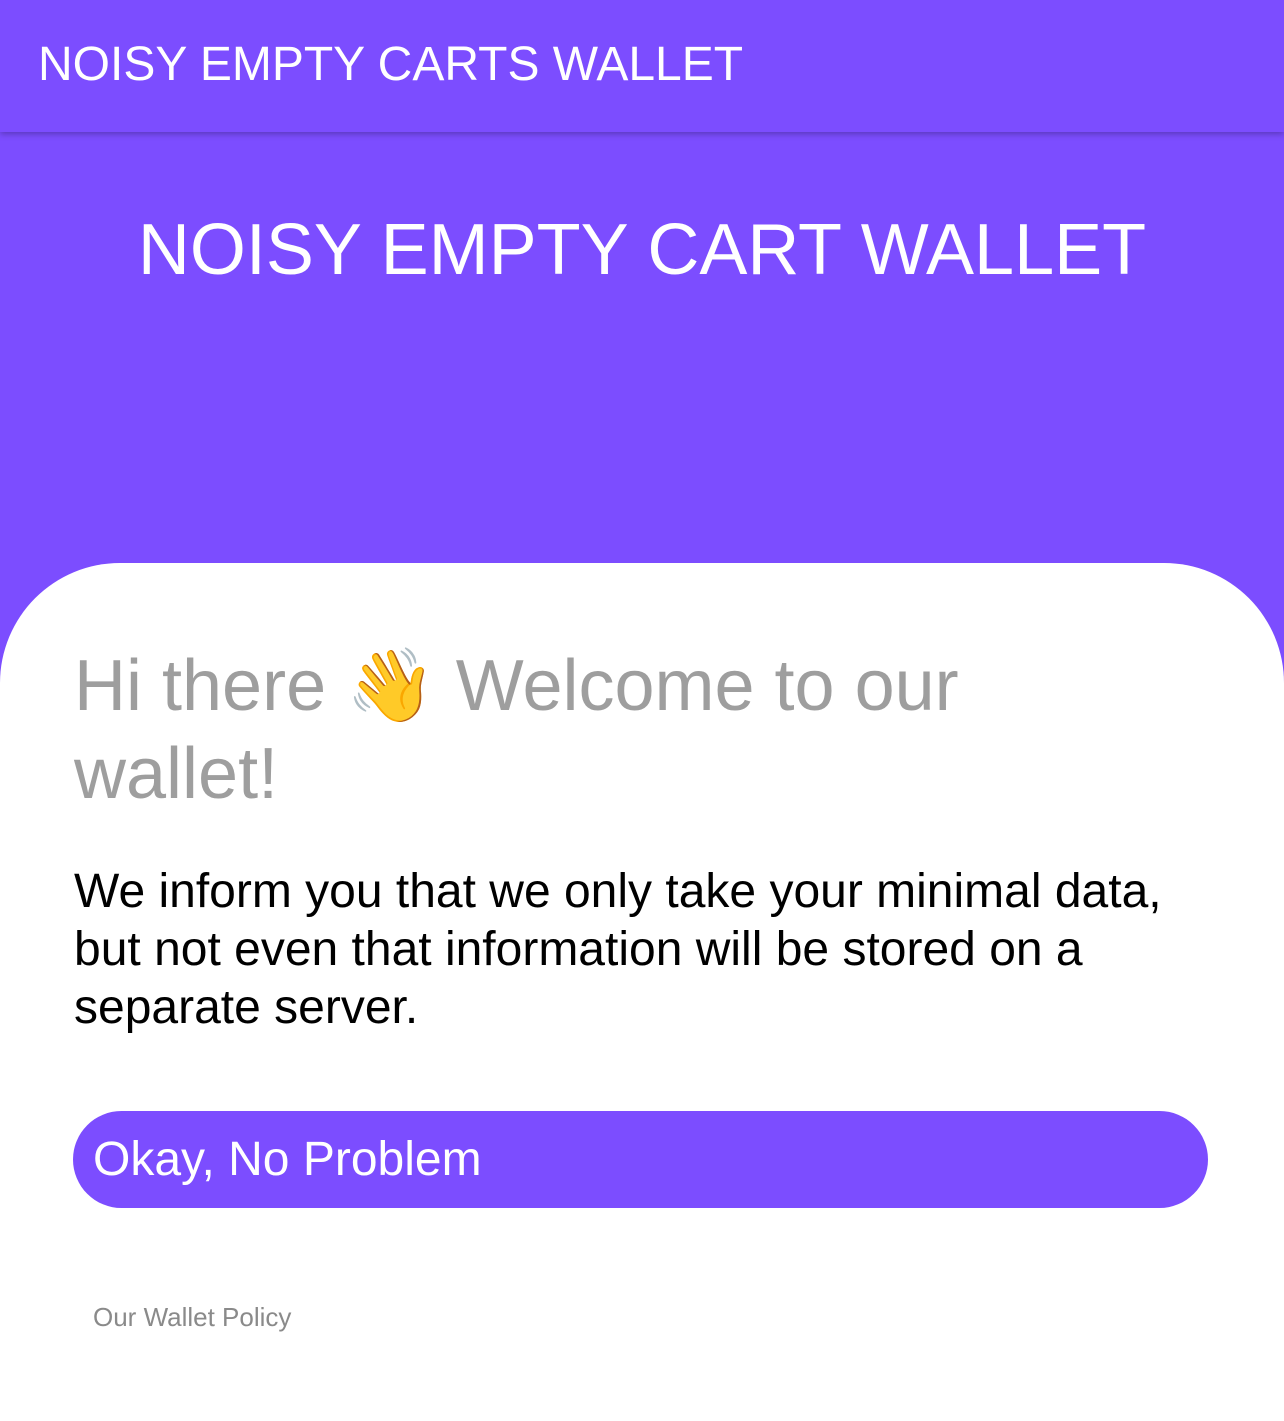  I want to click on app-bar-title: NOISY EMPTY CARTS WALLET, so click(391, 64).